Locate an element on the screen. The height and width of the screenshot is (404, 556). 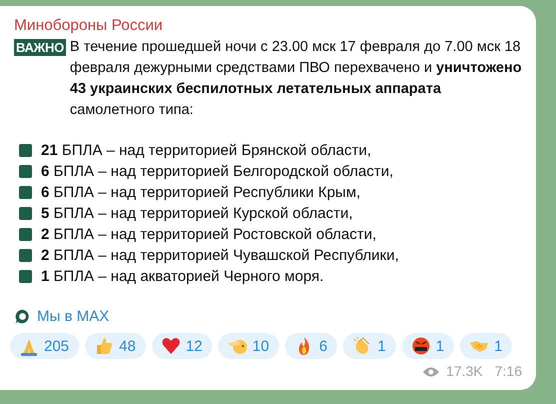
channel-name: Минобороны России is located at coordinates (268, 25).